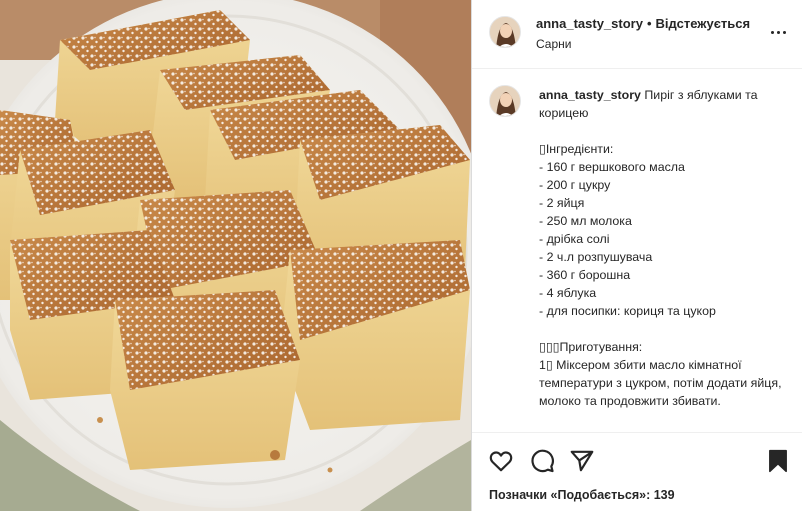  I want to click on username-link: anna_tasty_story, so click(589, 23).